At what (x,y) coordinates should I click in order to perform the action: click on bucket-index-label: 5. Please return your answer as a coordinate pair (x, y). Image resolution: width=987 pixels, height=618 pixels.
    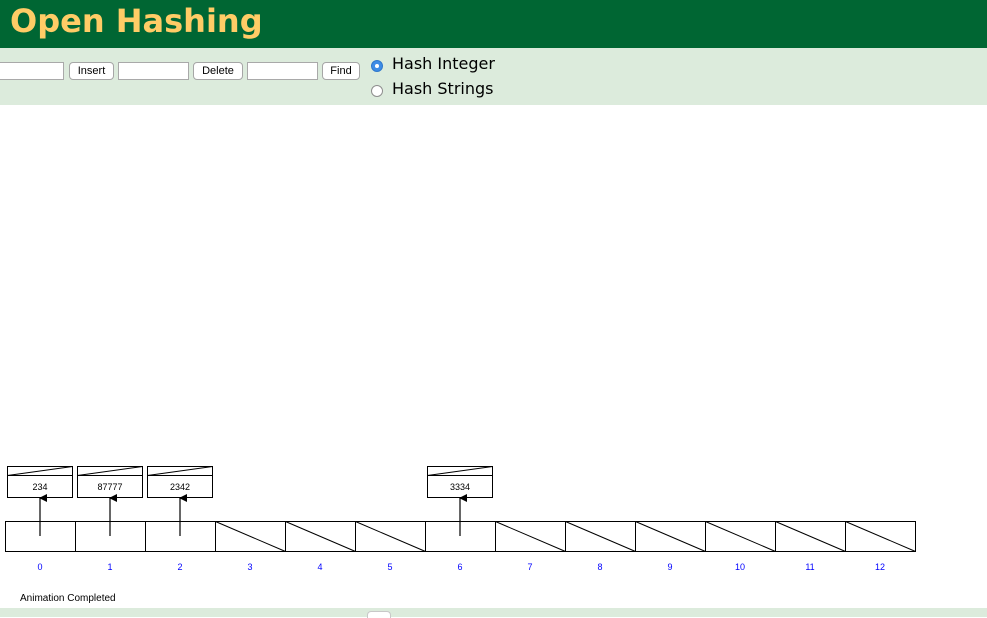
    Looking at the image, I should click on (389, 567).